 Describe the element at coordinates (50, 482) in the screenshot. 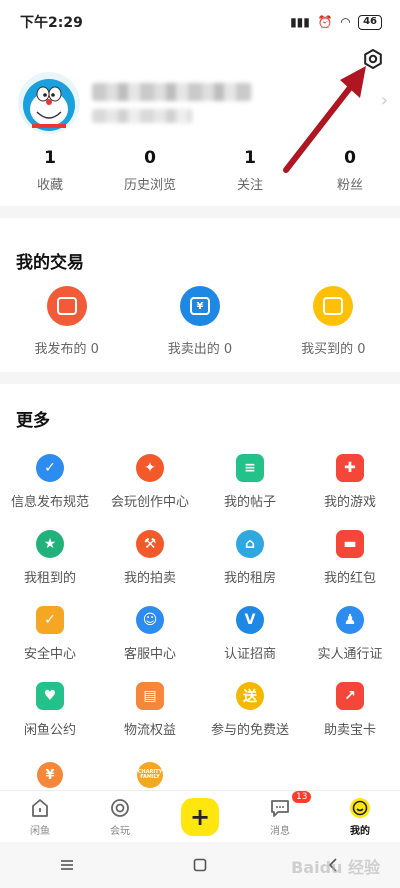

I see `more-item-0: ✓ 信息发布规范` at that location.